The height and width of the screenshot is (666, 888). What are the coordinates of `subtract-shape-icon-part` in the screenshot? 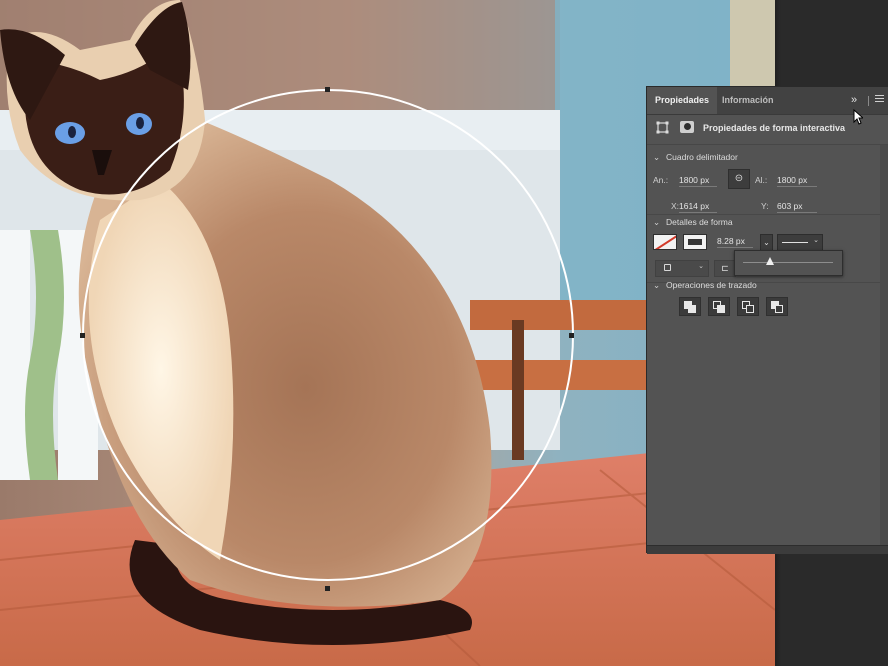 It's located at (721, 309).